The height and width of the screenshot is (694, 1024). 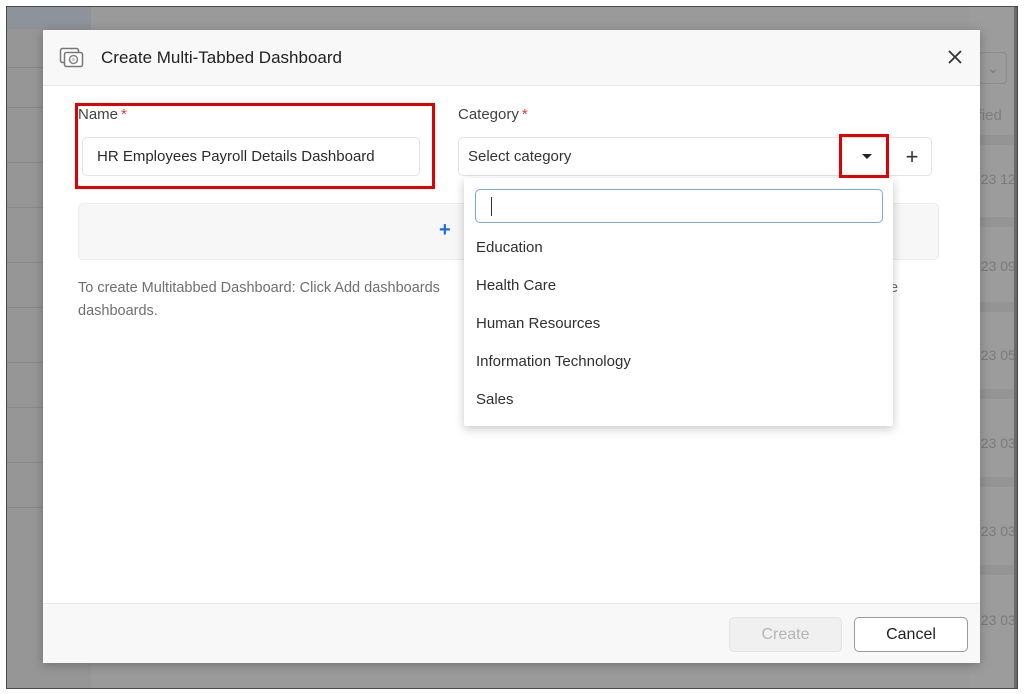 I want to click on add-category-button: +, so click(x=912, y=156).